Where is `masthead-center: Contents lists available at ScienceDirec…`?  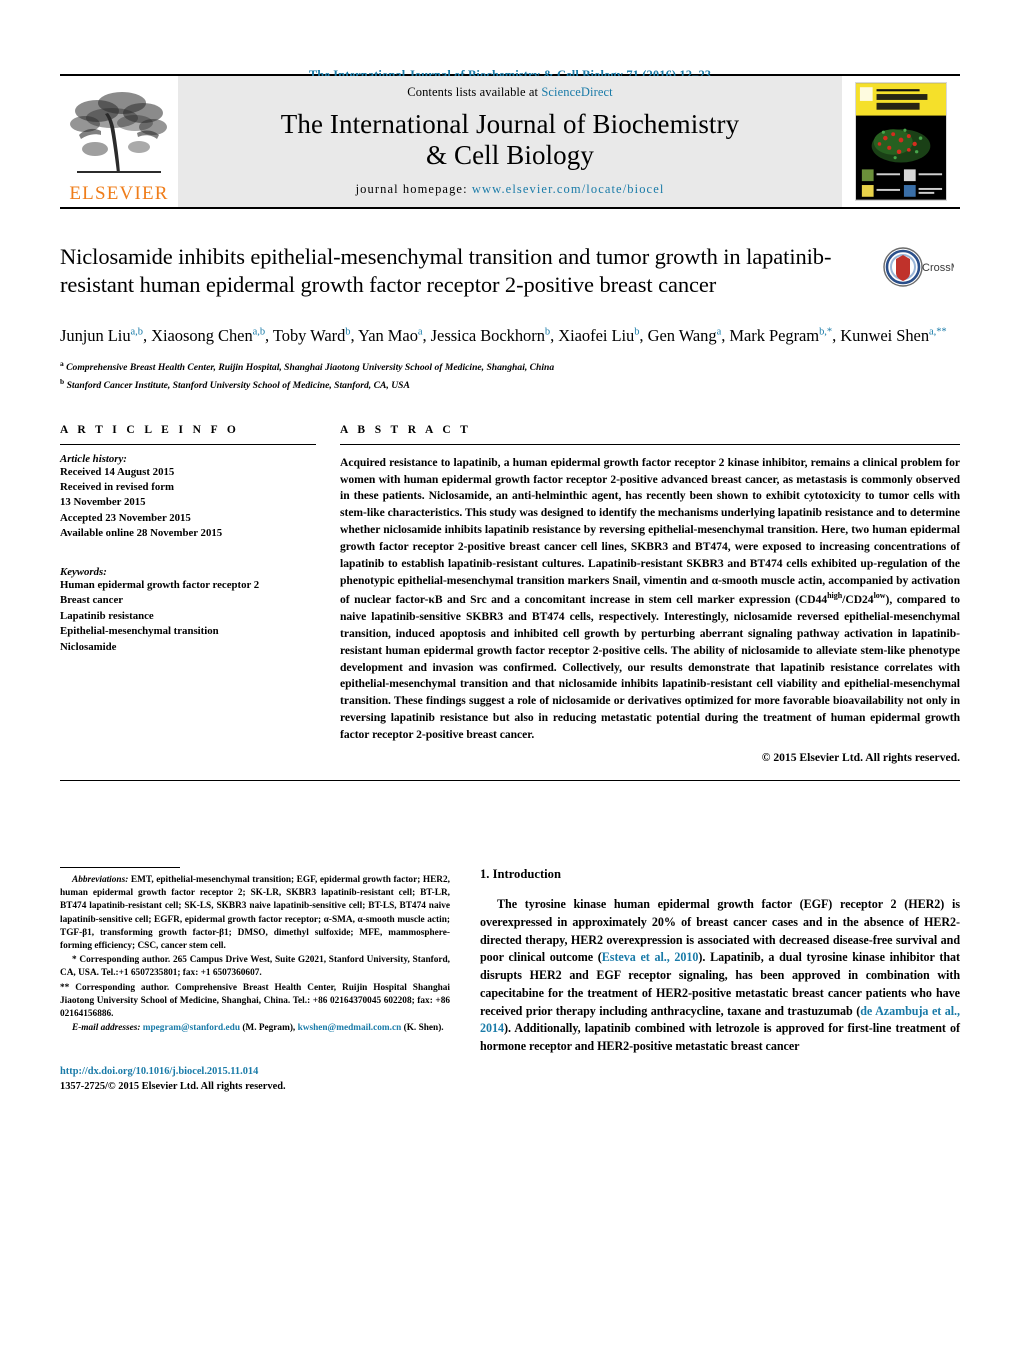 masthead-center: Contents lists available at ScienceDirec… is located at coordinates (510, 141).